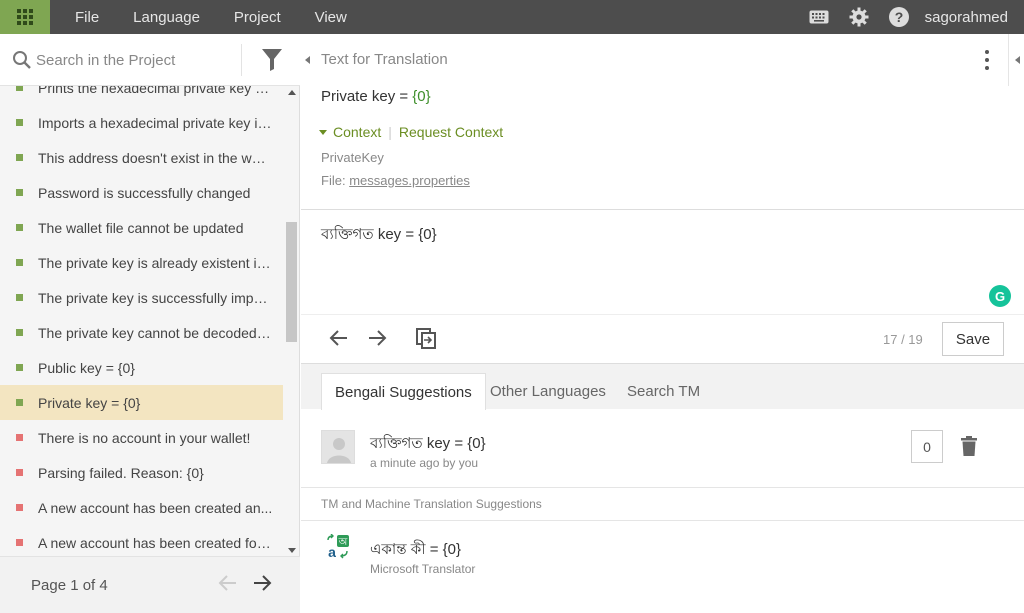 This screenshot has height=613, width=1024. What do you see at coordinates (69, 585) in the screenshot?
I see `page-label: Page 1 of 4` at bounding box center [69, 585].